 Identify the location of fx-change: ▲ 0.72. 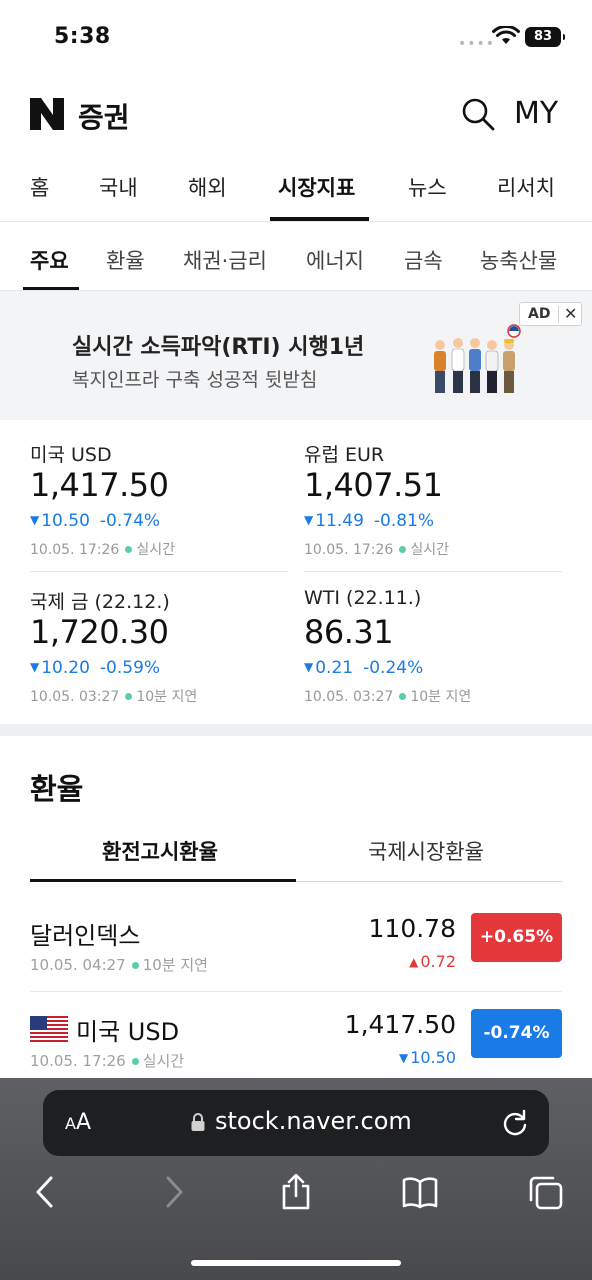
(432, 961).